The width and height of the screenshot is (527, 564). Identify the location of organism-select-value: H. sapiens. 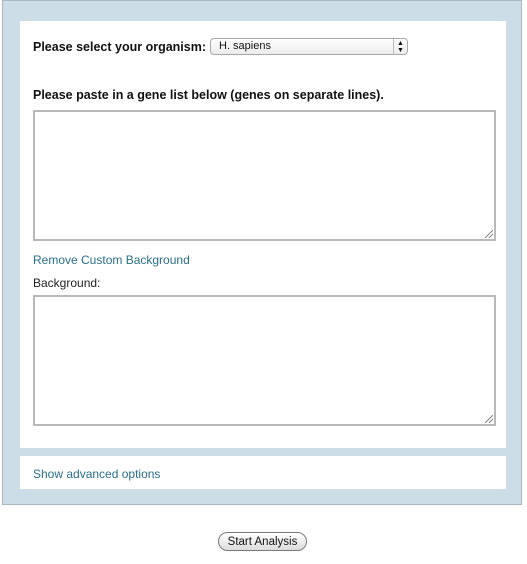
(245, 46).